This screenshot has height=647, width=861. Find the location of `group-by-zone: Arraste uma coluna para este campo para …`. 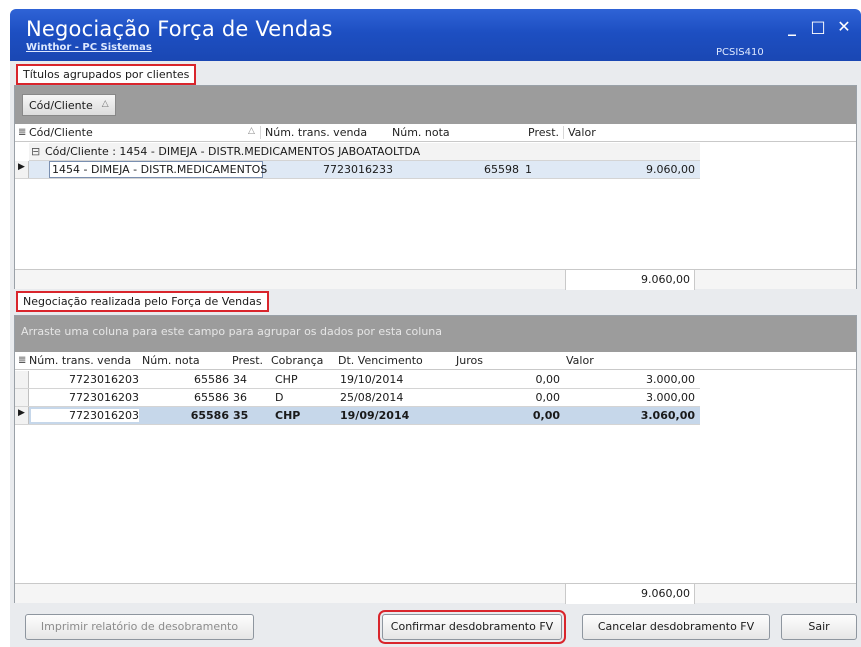

group-by-zone: Arraste uma coluna para este campo para … is located at coordinates (435, 334).